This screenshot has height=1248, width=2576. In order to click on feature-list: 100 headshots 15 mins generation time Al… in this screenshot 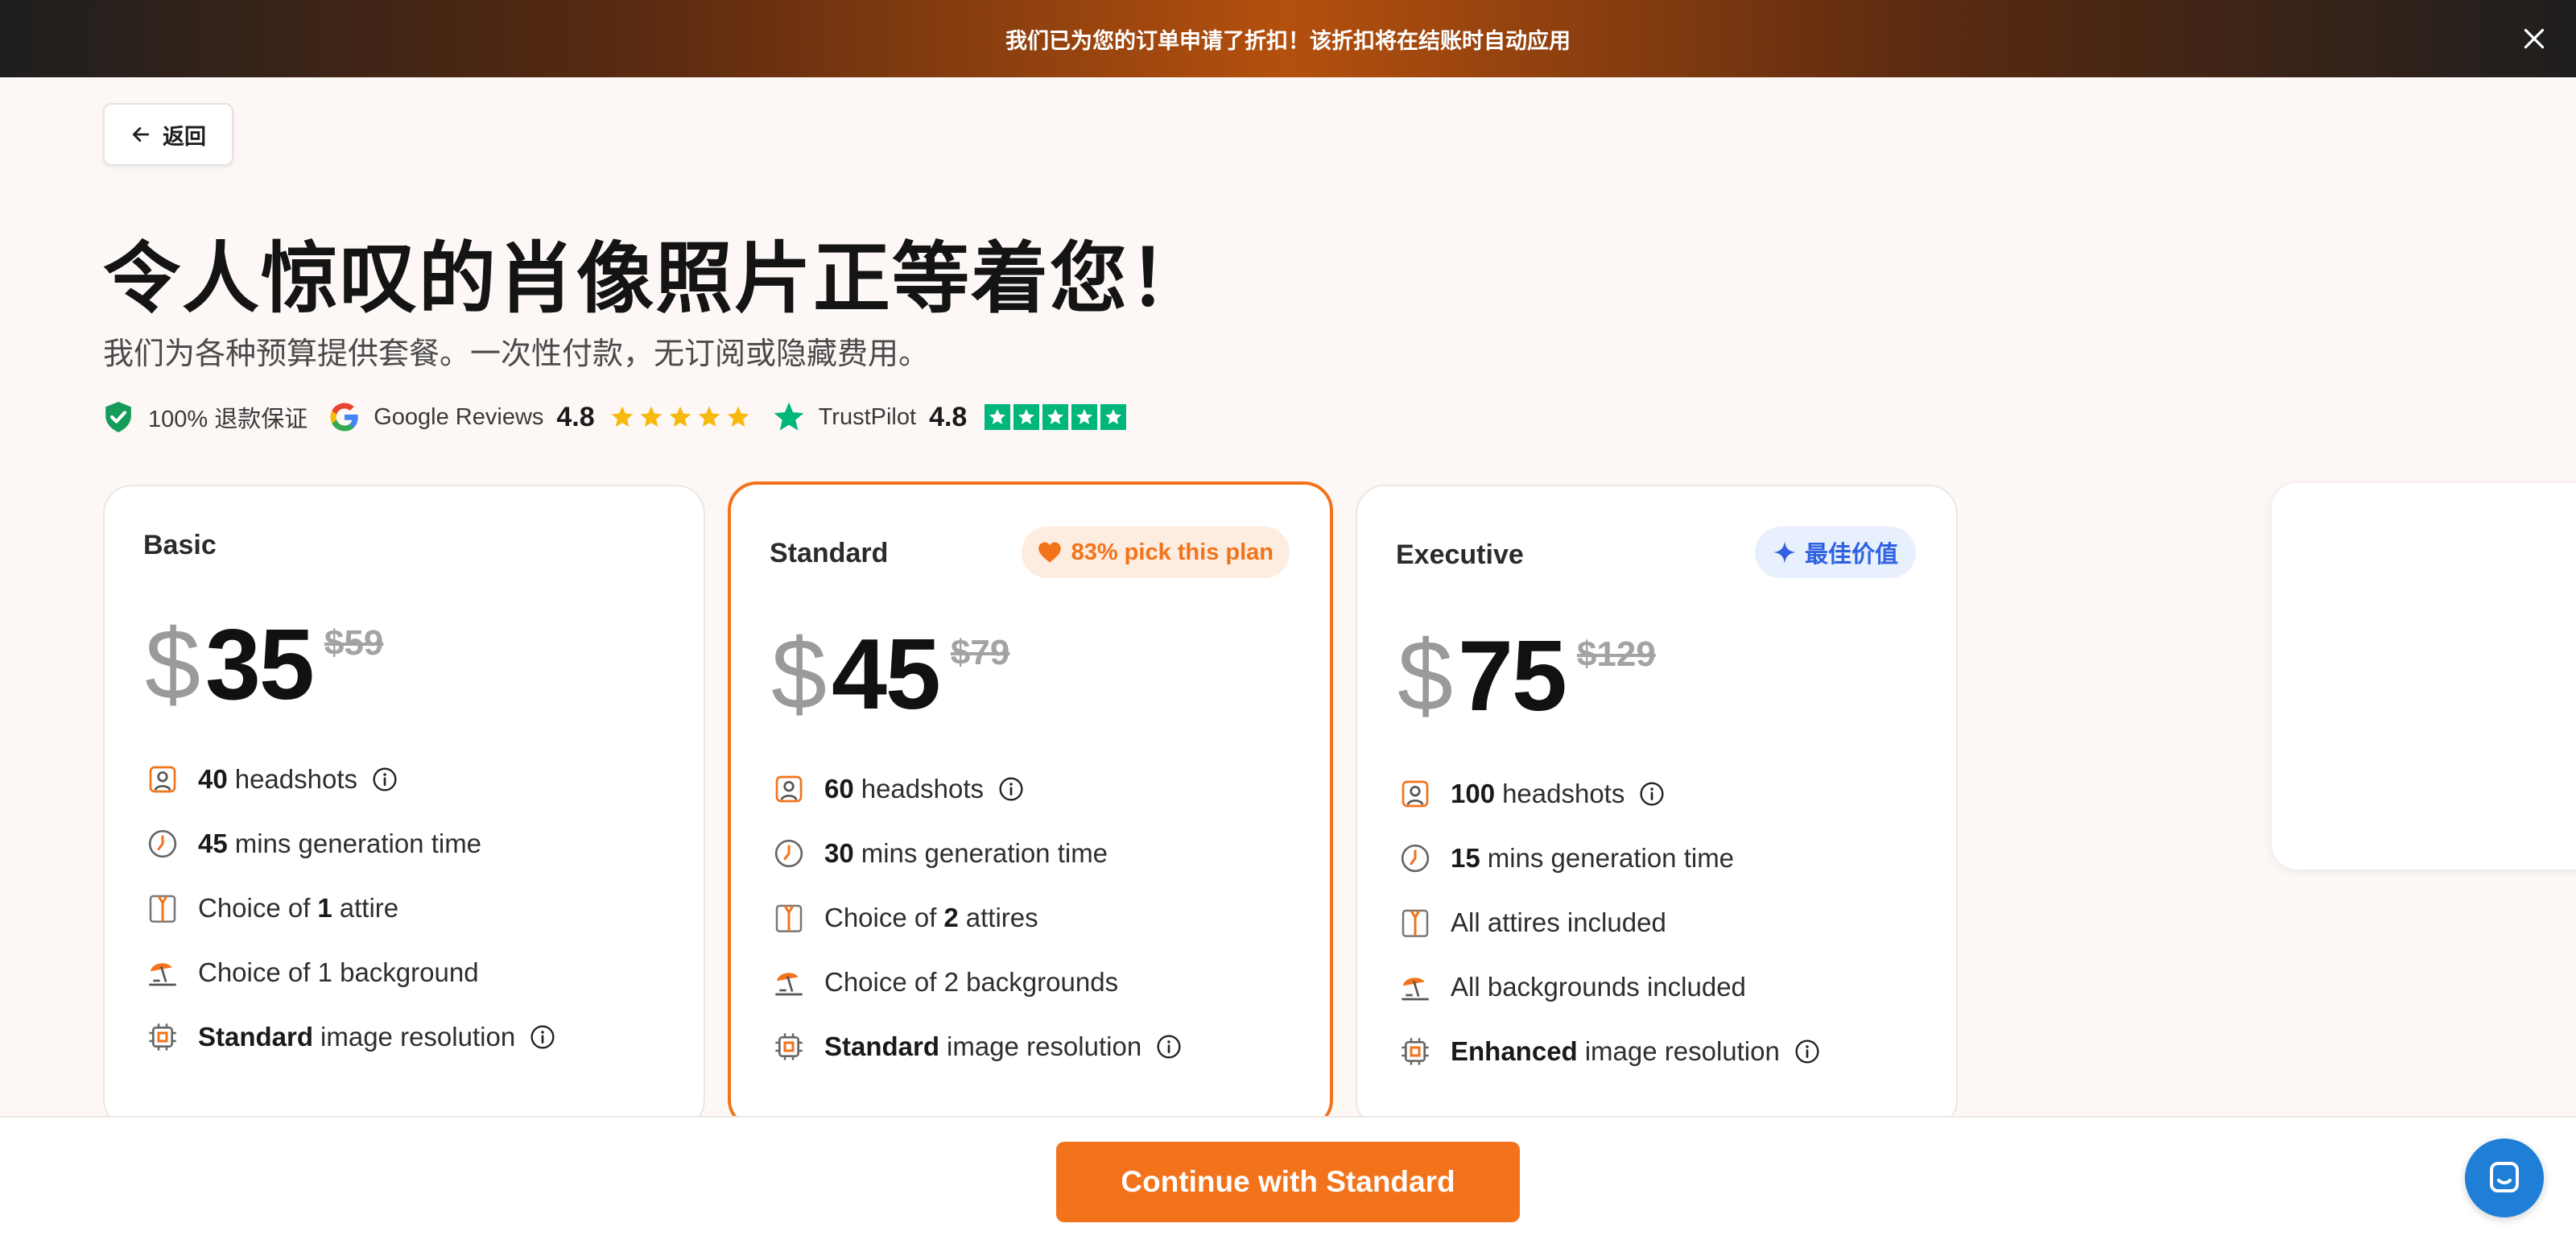, I will do `click(1609, 923)`.